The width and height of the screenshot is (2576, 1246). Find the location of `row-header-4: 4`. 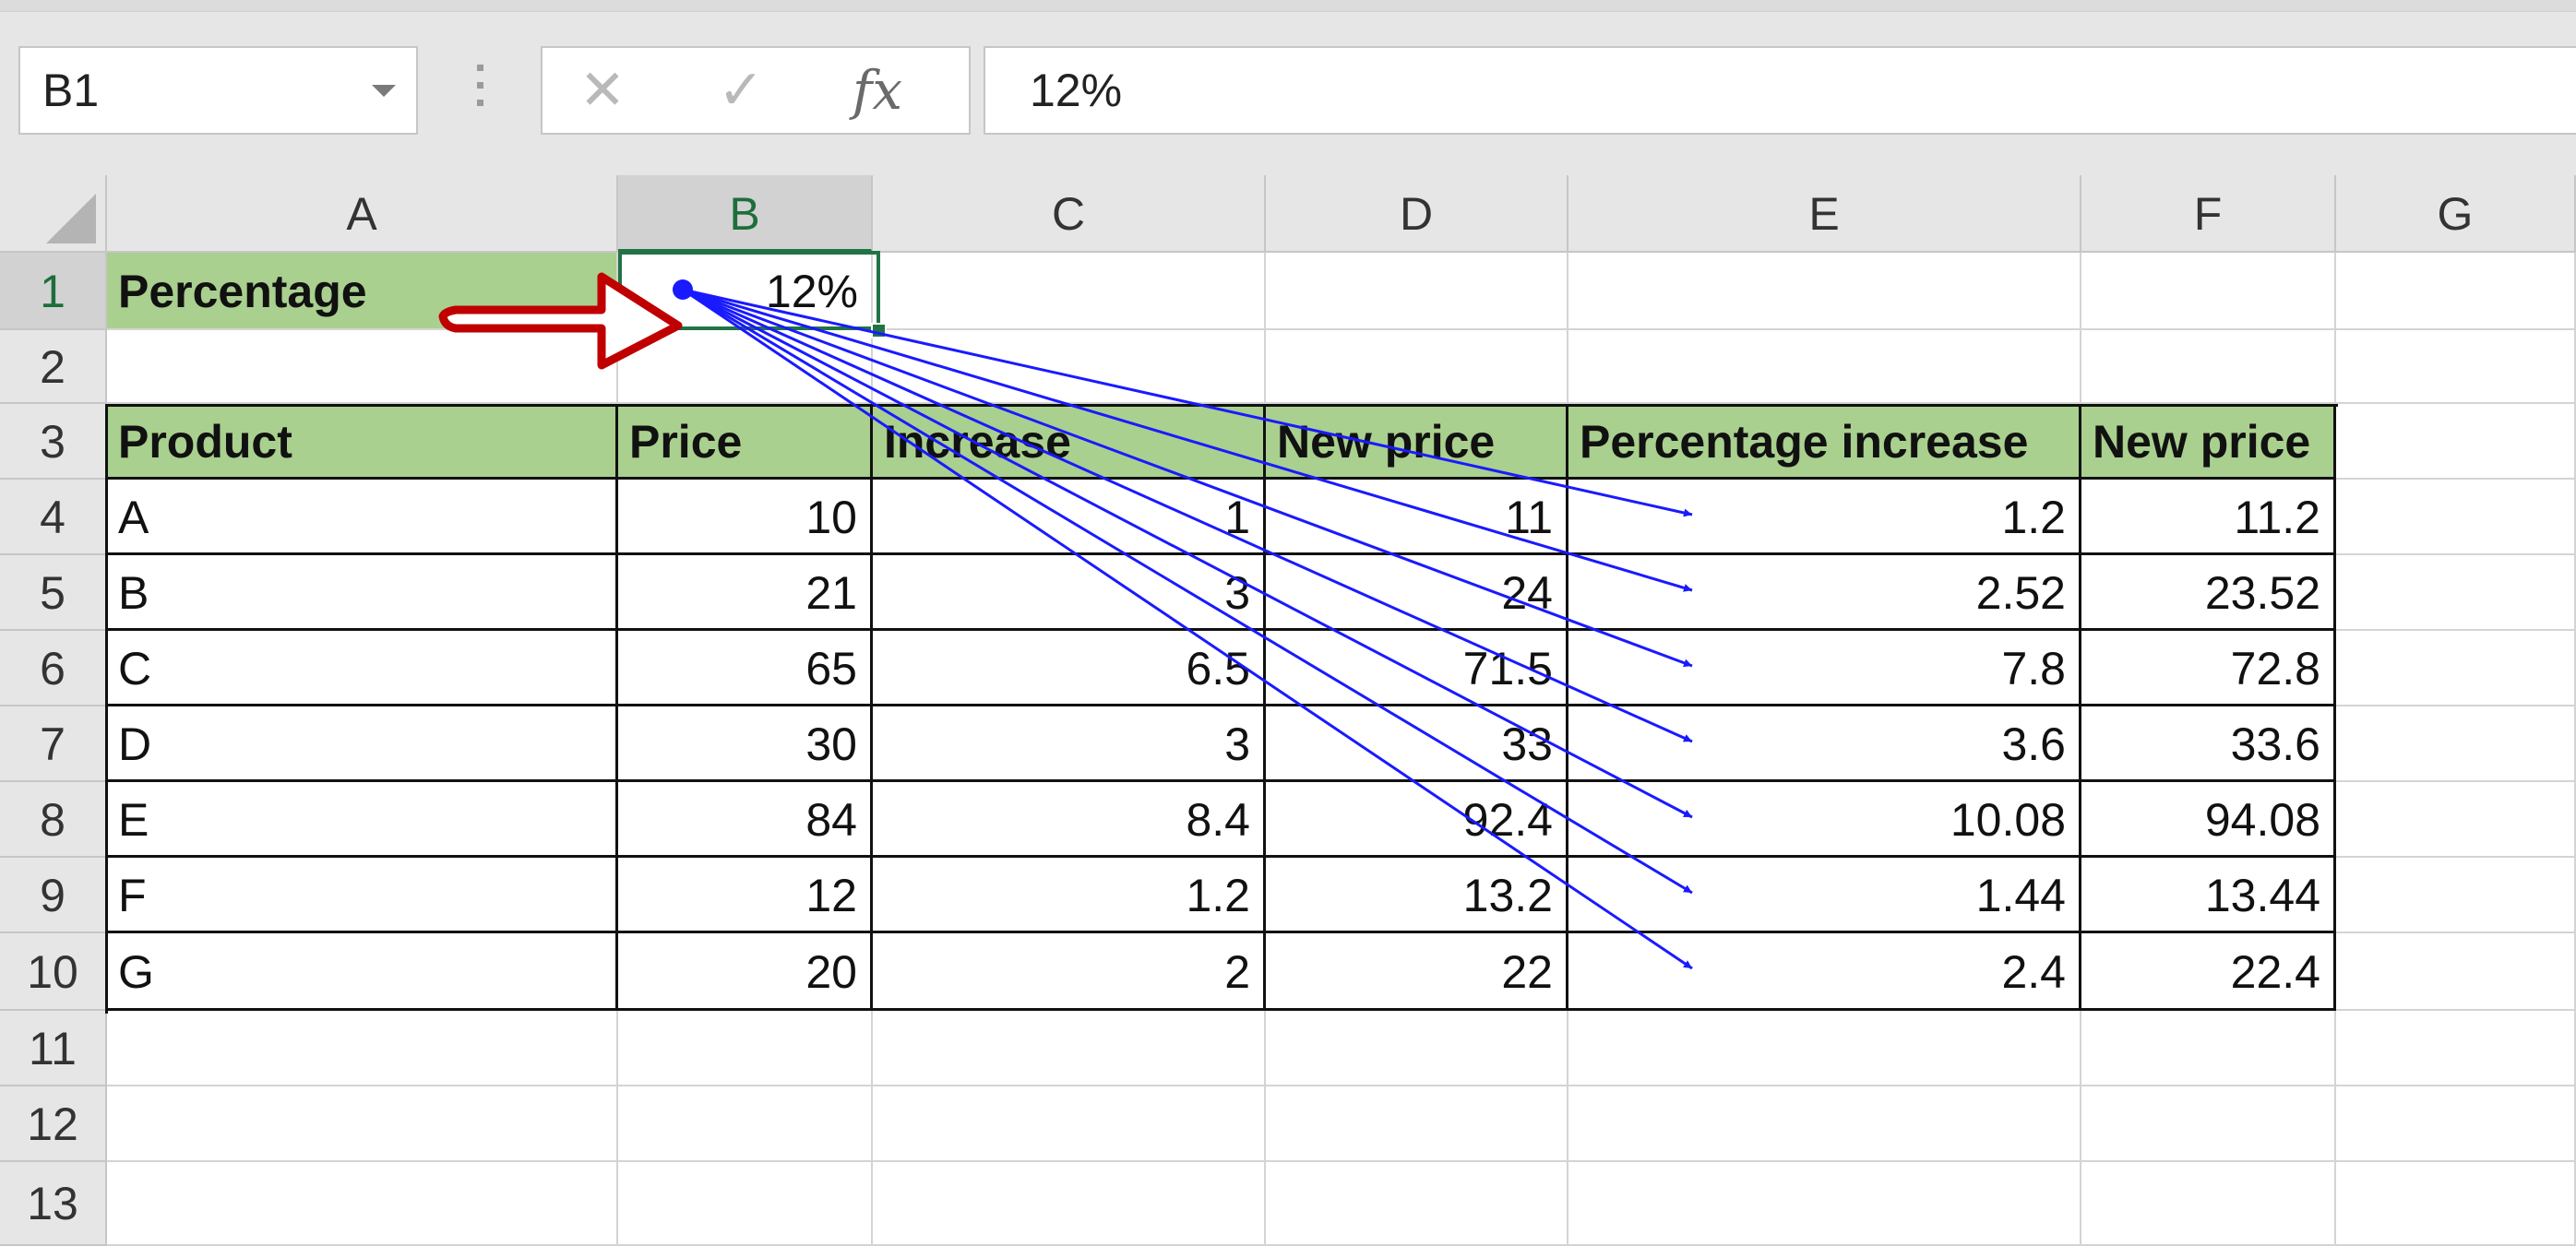

row-header-4: 4 is located at coordinates (53, 517).